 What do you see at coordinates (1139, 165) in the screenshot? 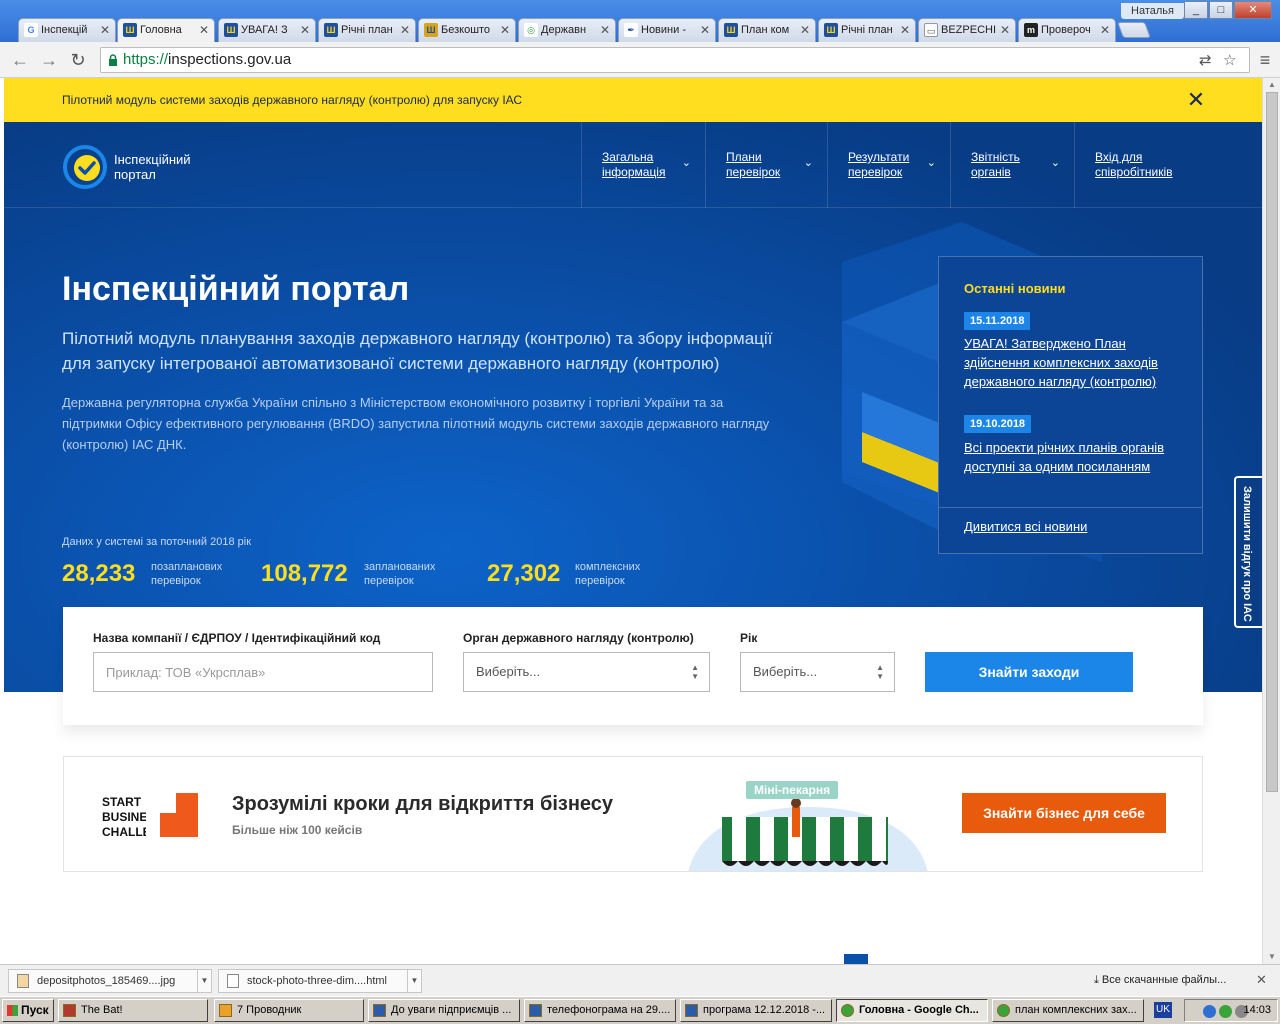
I see `nav-item-staff-login: Вхід для співробітників` at bounding box center [1139, 165].